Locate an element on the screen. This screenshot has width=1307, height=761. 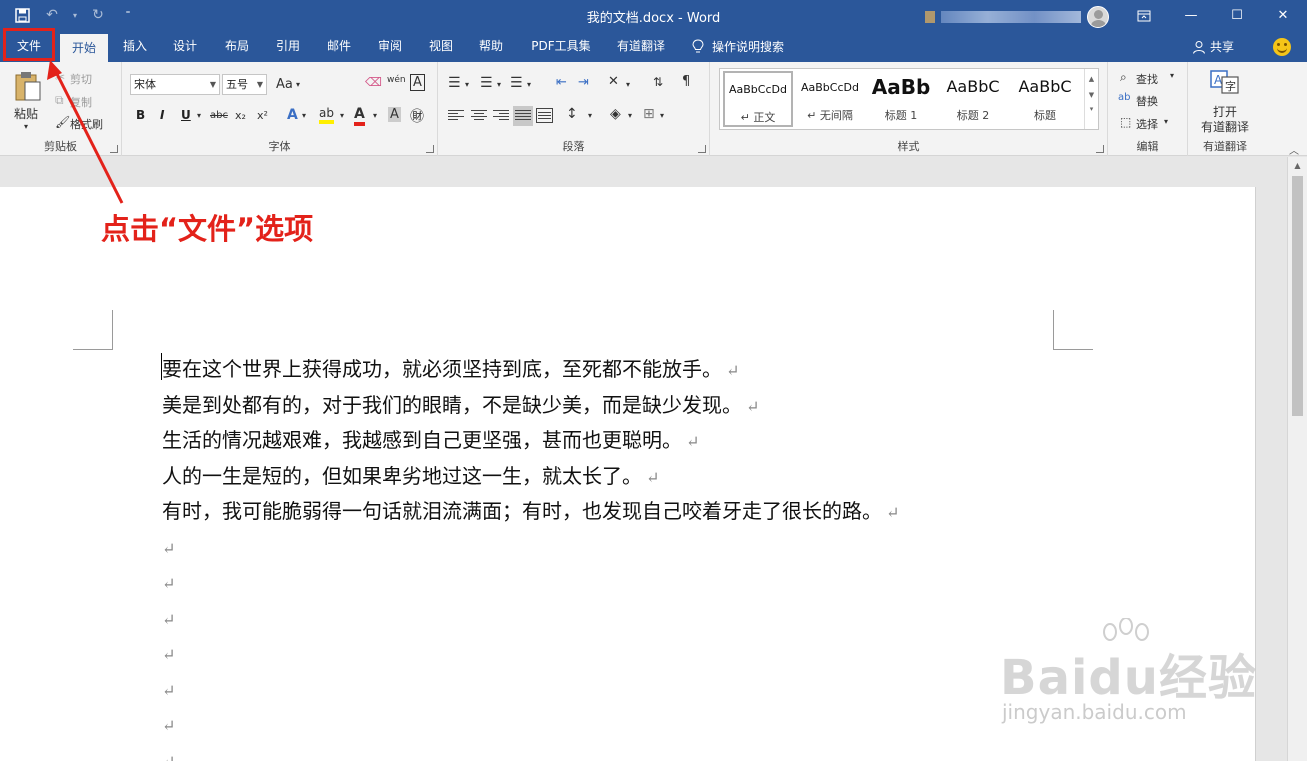
character-border-button: A is located at coordinates (417, 82).